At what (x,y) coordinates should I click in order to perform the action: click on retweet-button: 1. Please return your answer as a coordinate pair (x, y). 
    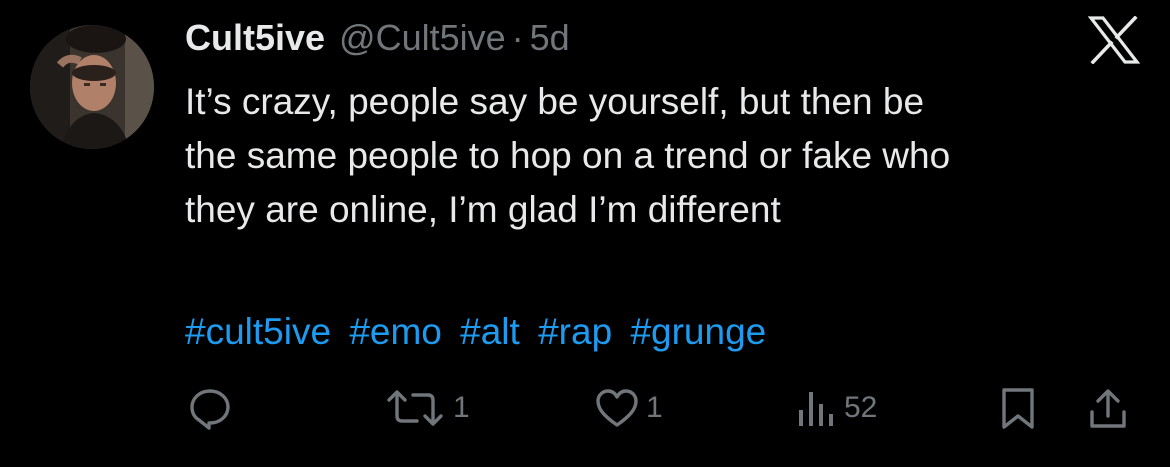
    Looking at the image, I should click on (426, 408).